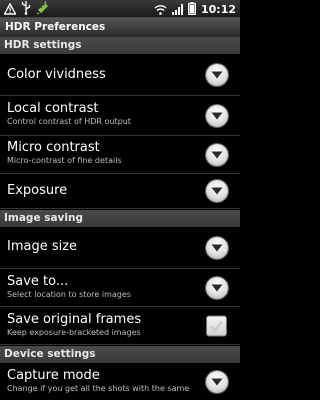 The image size is (320, 400). I want to click on warning-icon, so click(10, 9).